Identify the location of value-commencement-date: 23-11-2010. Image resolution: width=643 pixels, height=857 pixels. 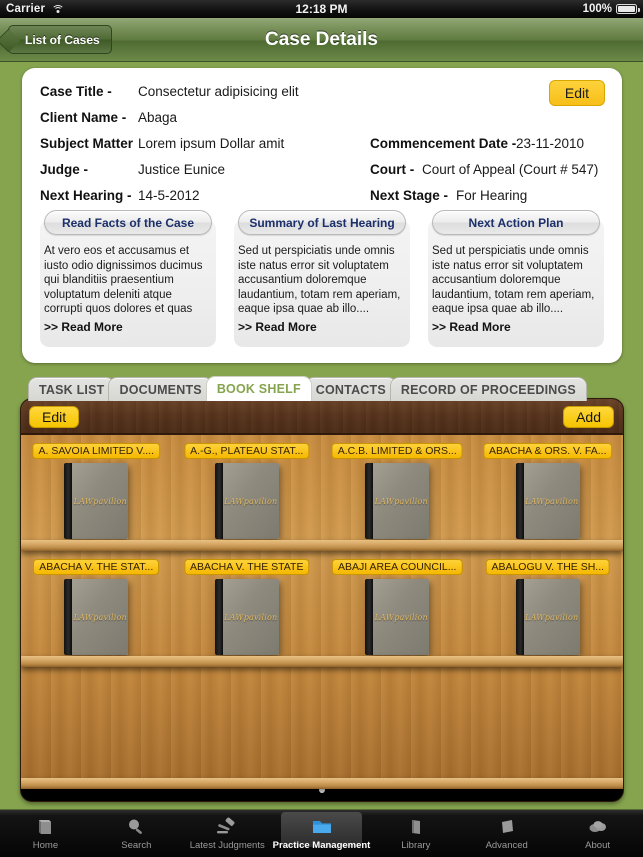
(550, 143).